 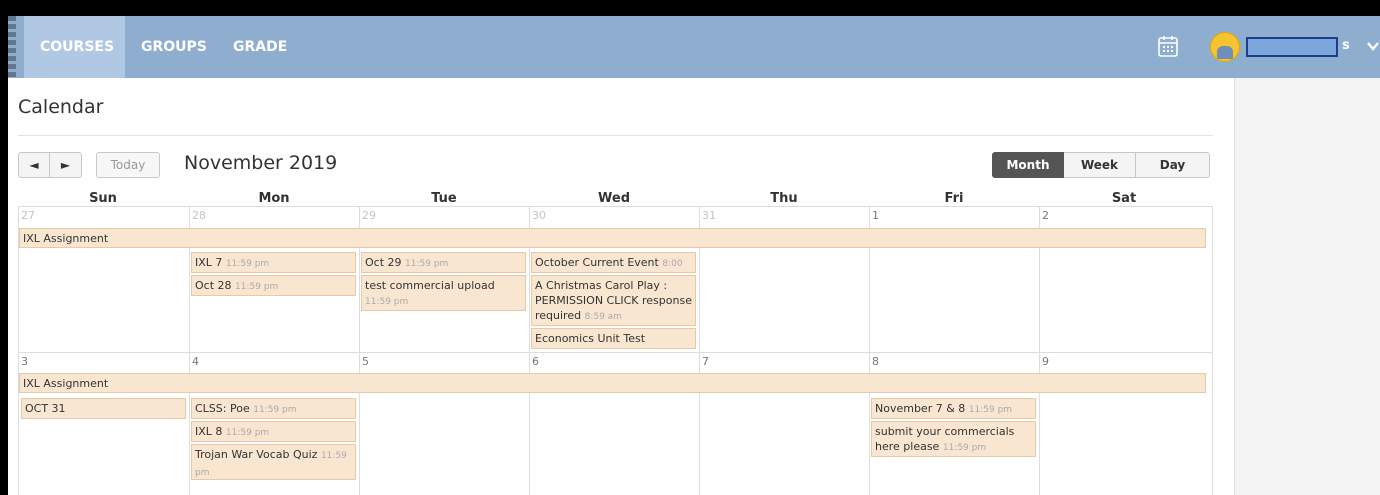 I want to click on calendar-event: CLSS: Poe 11:59 pm, so click(x=273, y=408).